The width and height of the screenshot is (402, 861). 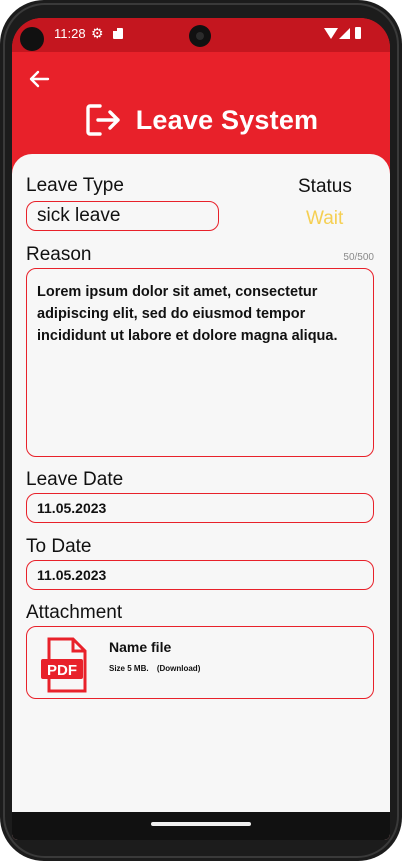 I want to click on reason-label: Reason, so click(x=59, y=254).